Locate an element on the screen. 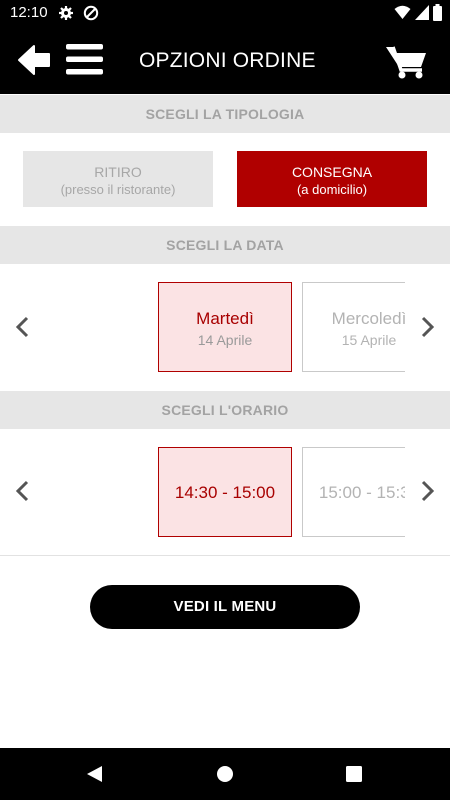 This screenshot has height=800, width=450. page-title: OPZIONI ORDINE is located at coordinates (227, 60).